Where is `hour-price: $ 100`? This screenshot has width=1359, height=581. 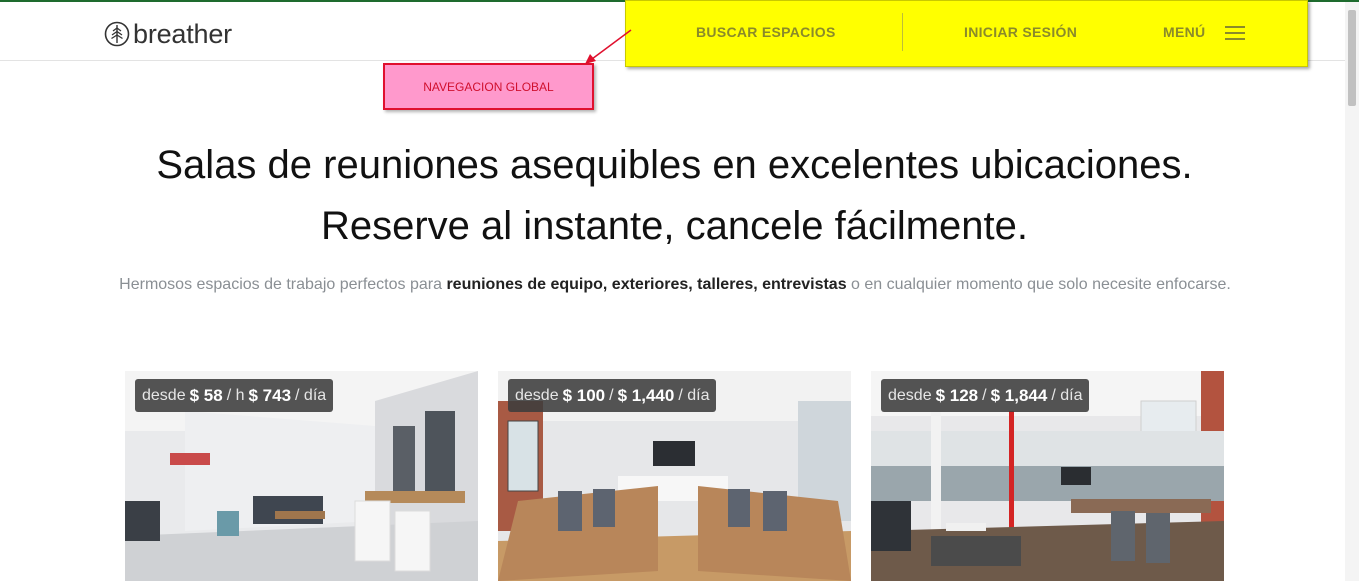 hour-price: $ 100 is located at coordinates (584, 395).